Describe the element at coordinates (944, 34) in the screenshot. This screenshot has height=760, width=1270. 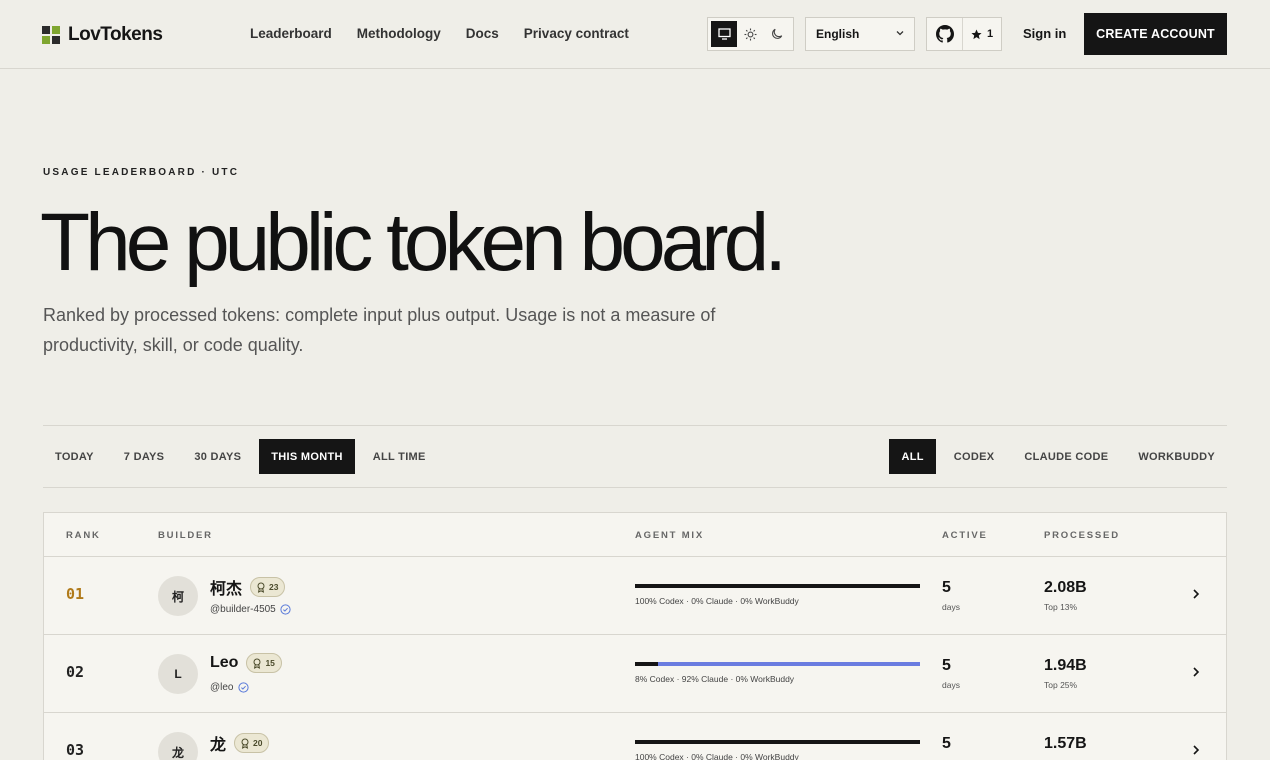
I see `github-icon` at that location.